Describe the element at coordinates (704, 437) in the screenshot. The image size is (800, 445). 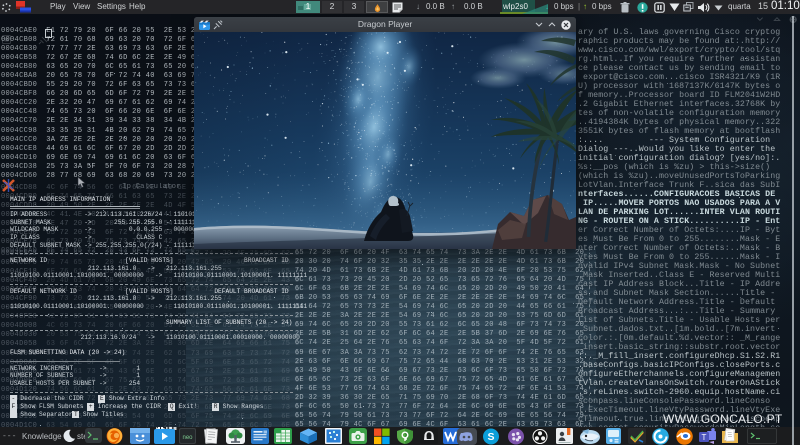
I see `svg-text: T` at that location.